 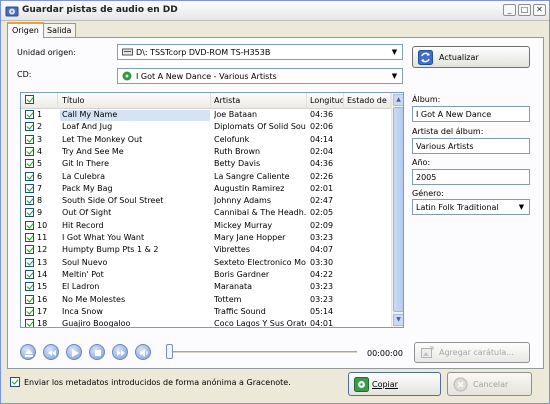 I want to click on table-row: 7 Pack My Bag Augustin Ramirez 02:01, so click(x=206, y=189).